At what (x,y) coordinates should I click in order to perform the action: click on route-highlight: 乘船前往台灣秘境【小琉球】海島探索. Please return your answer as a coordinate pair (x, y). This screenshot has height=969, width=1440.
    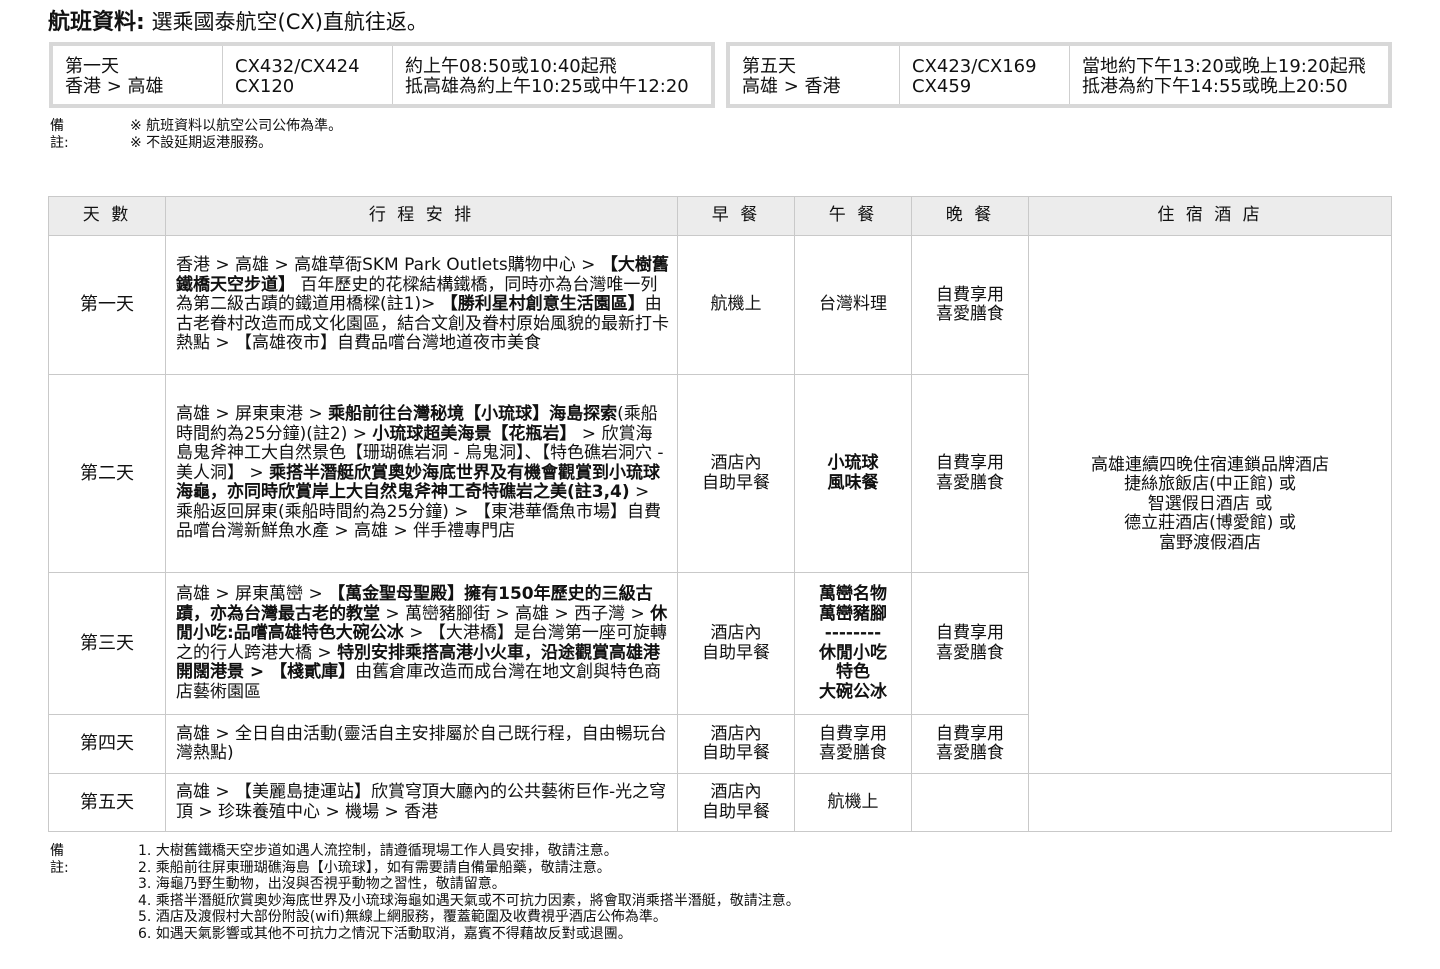
    Looking at the image, I should click on (473, 414).